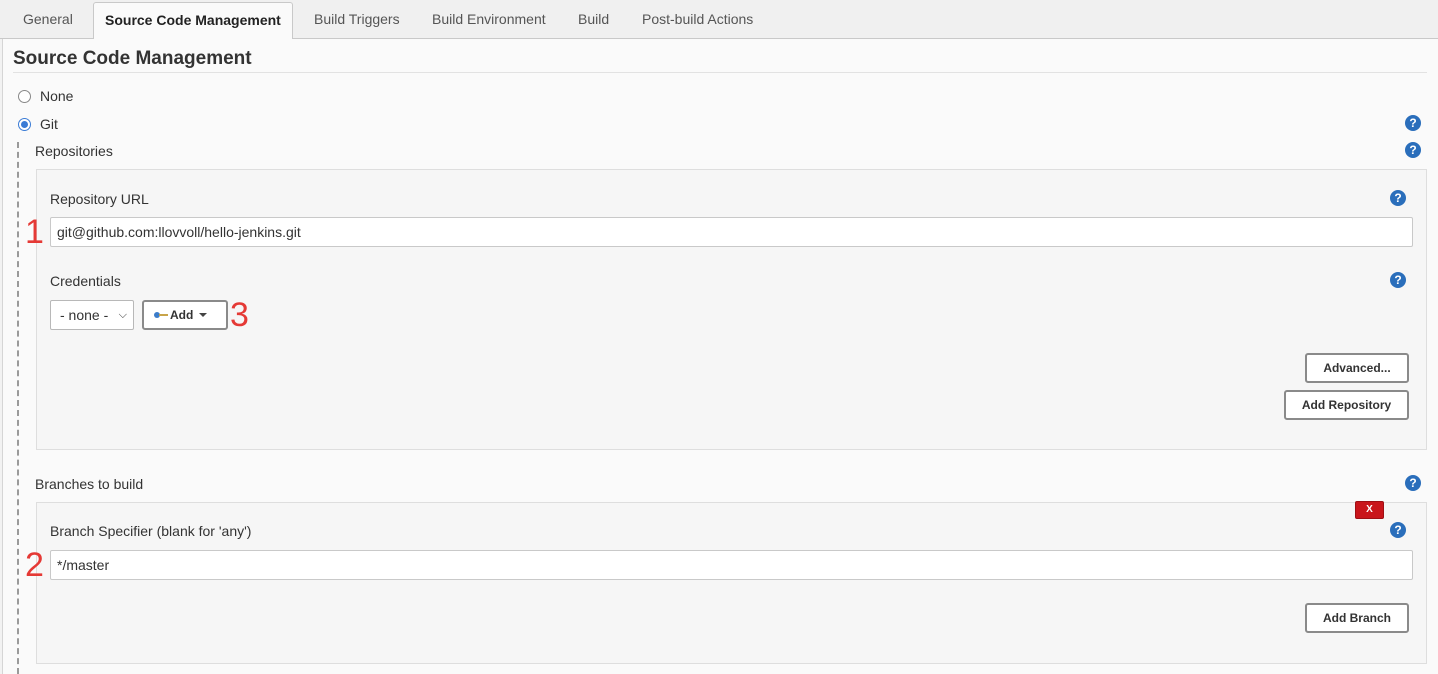 The height and width of the screenshot is (674, 1438). What do you see at coordinates (193, 21) in the screenshot?
I see `tab-source-code-management: Source Code Management` at bounding box center [193, 21].